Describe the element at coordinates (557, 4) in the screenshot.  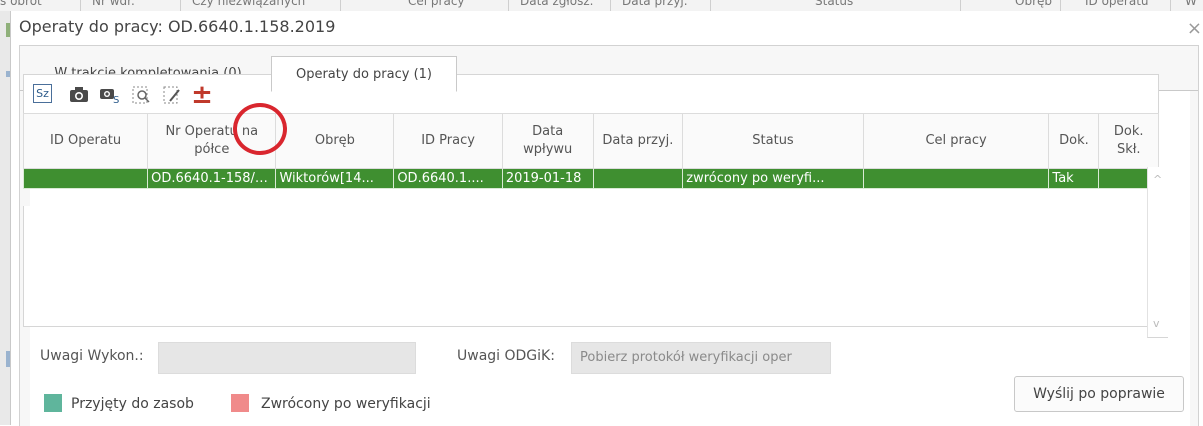
I see `bg-col-5: Data zgłosz.` at that location.